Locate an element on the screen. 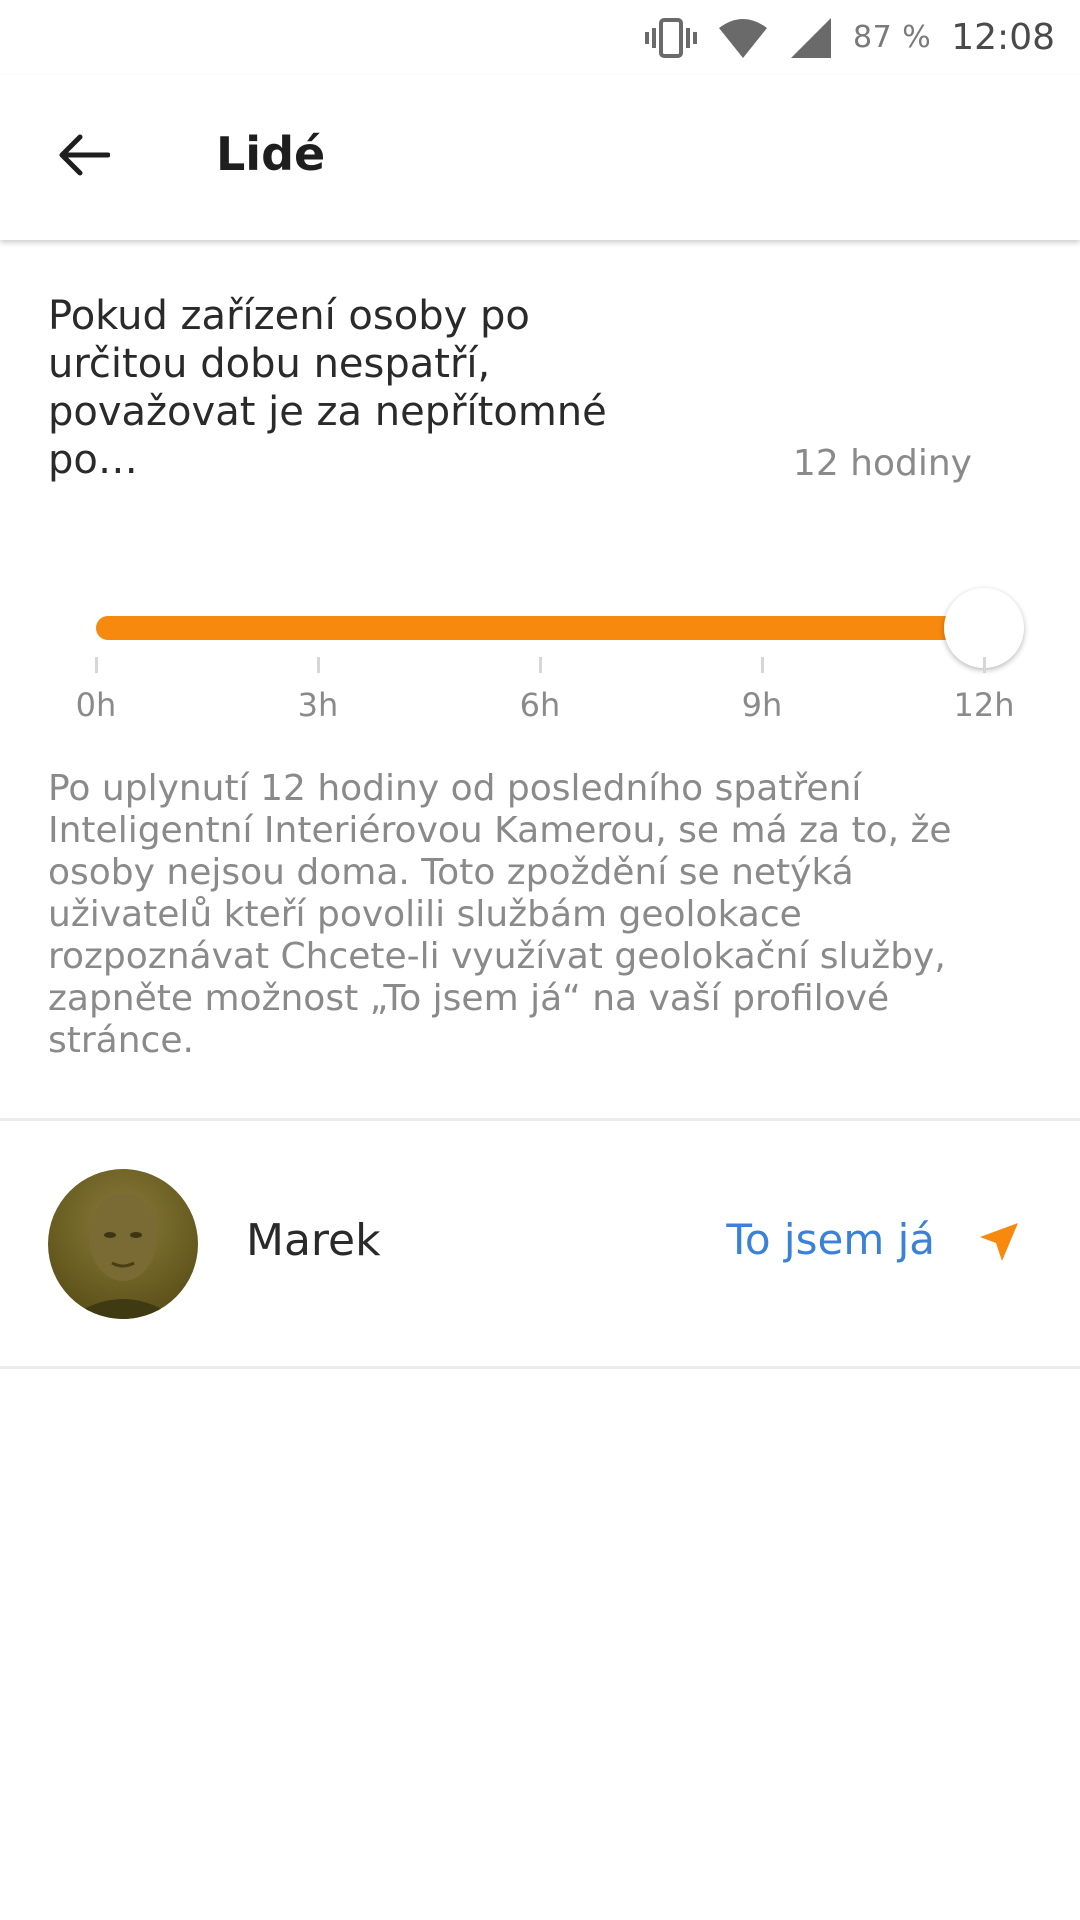  slider-tick-label: 12h is located at coordinates (984, 705).